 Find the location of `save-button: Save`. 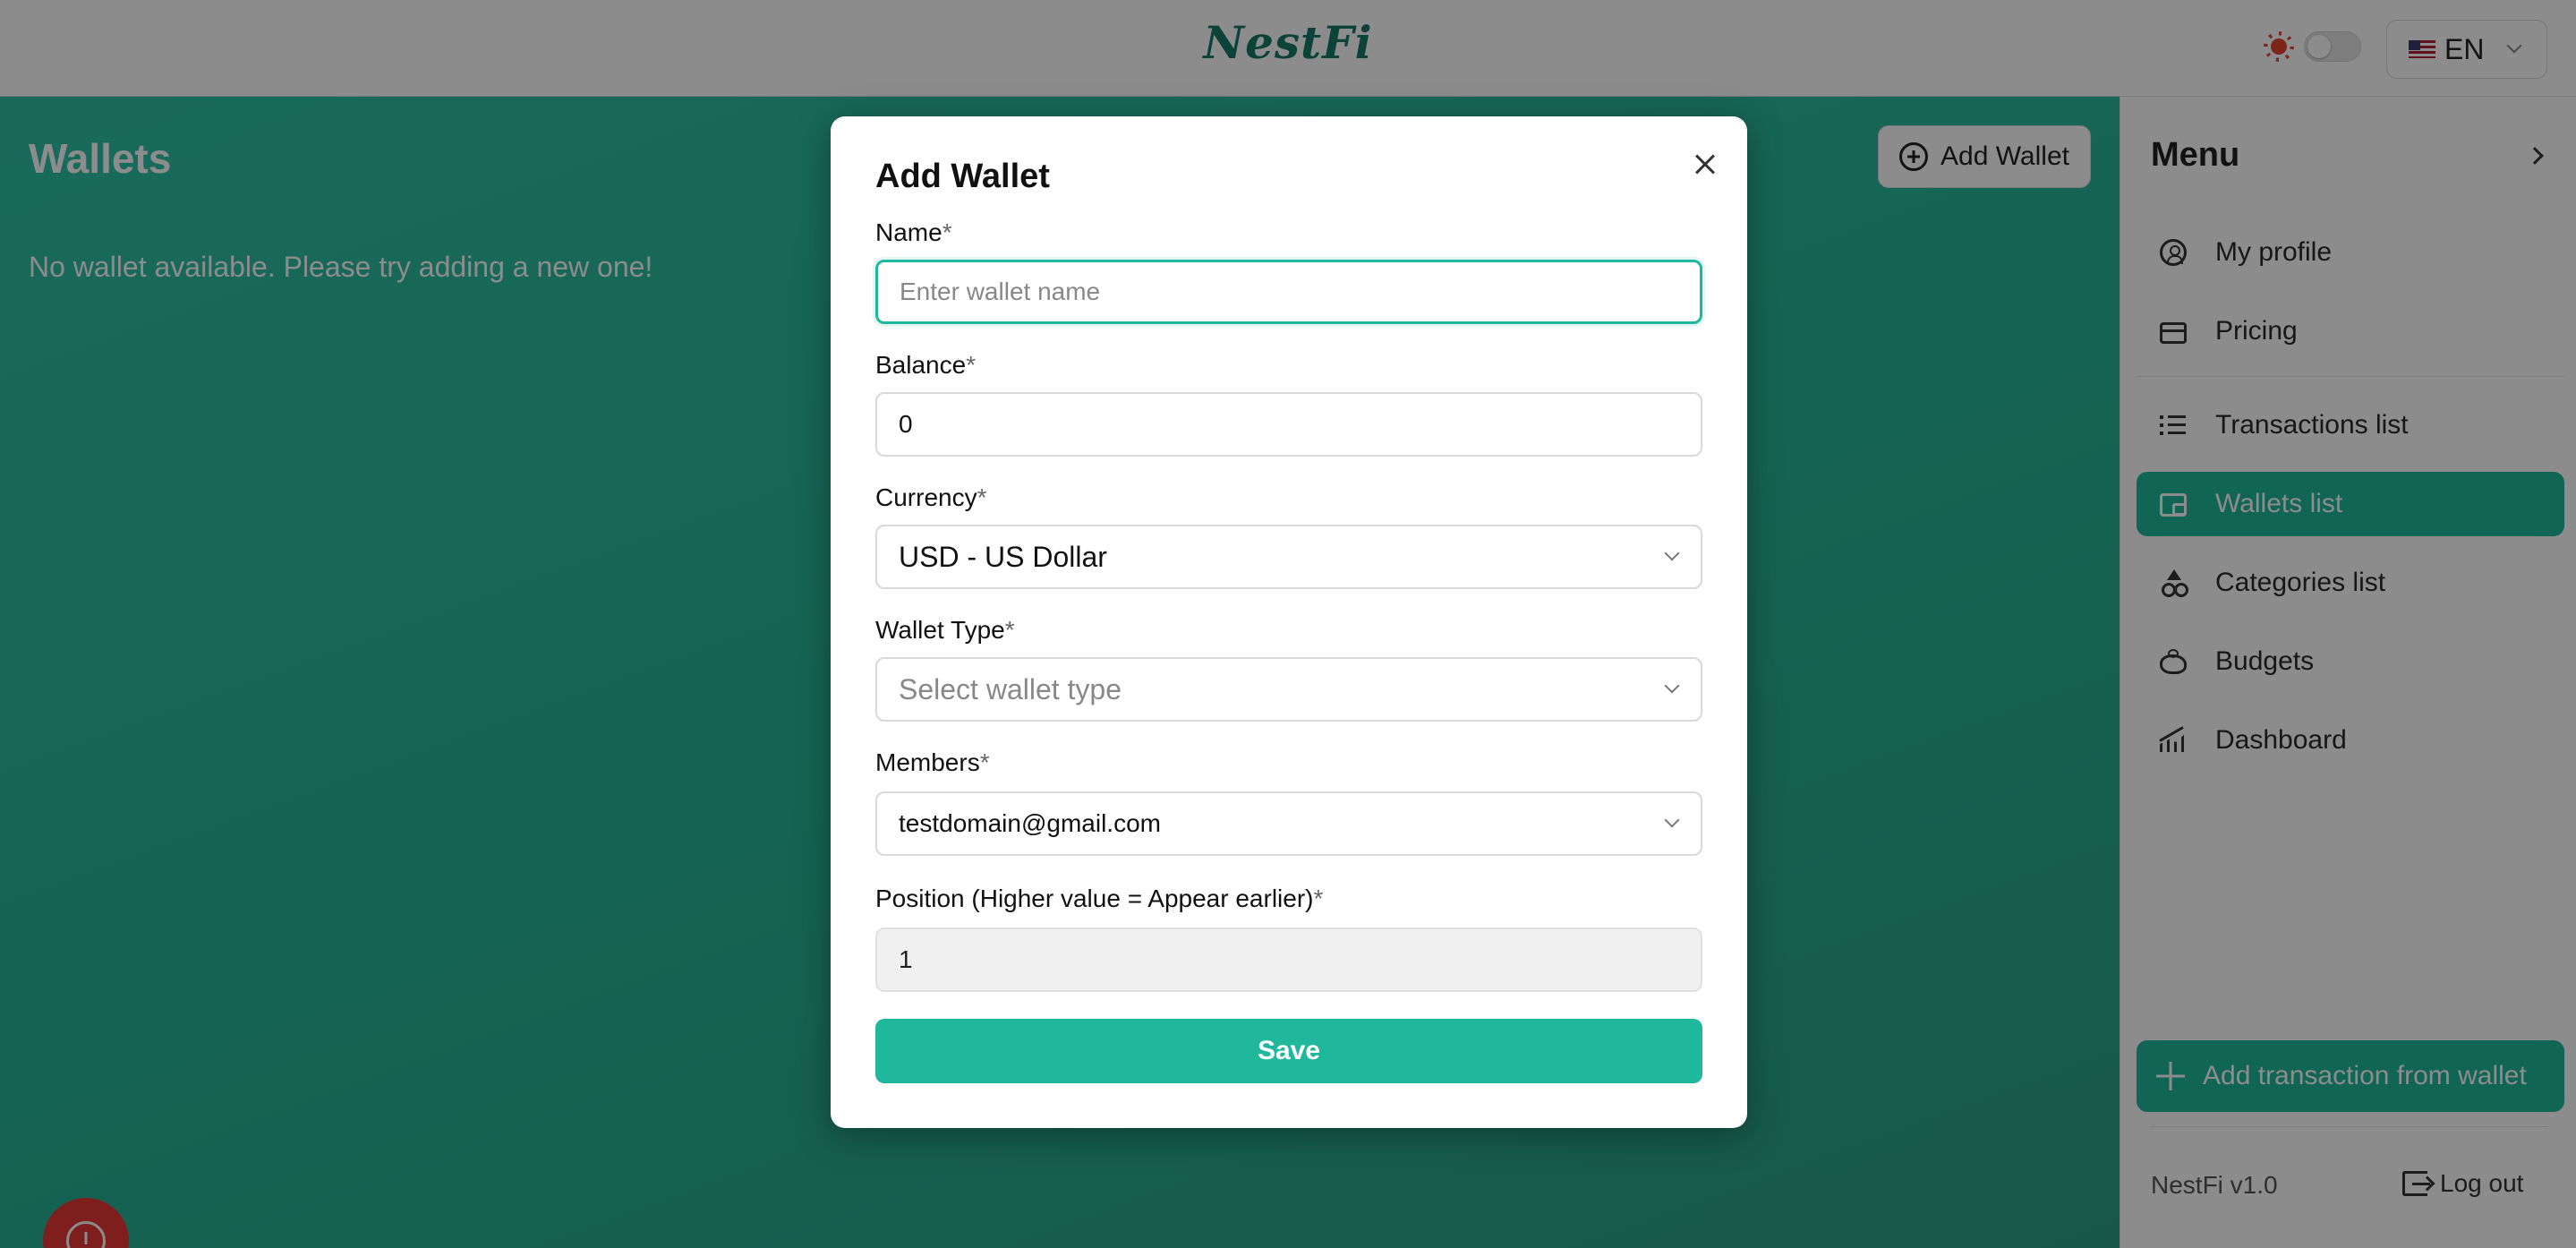

save-button: Save is located at coordinates (1288, 1051).